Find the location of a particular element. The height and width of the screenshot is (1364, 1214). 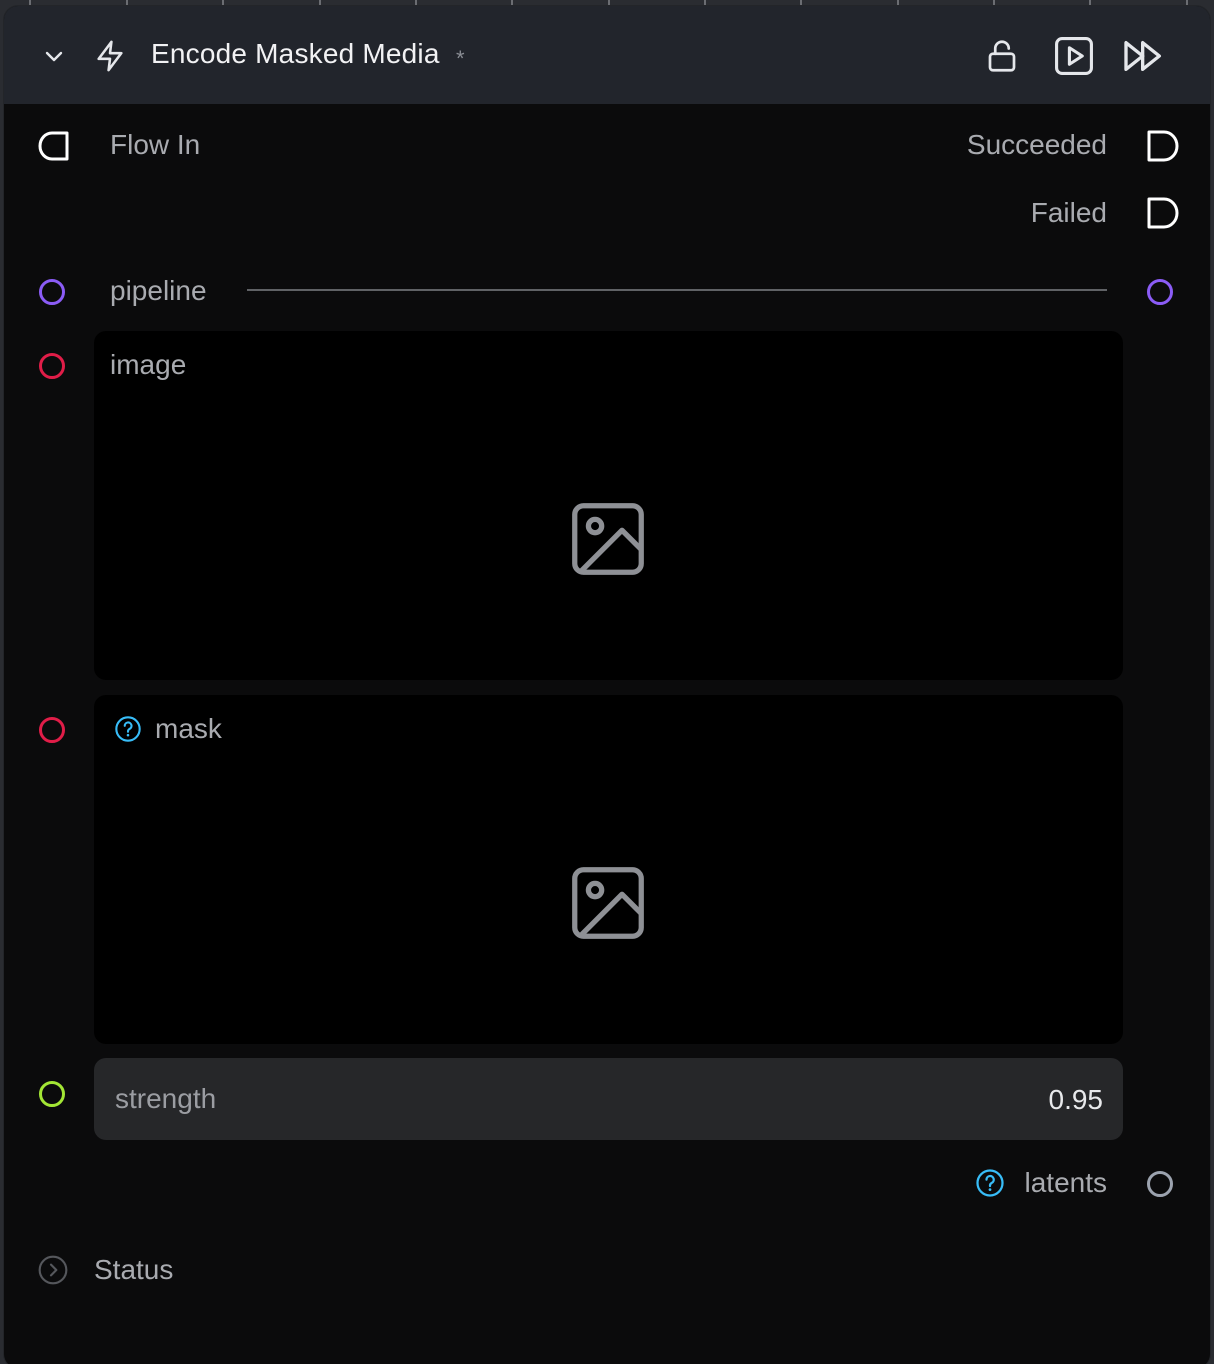

pipeline-label: pipeline is located at coordinates (158, 290).